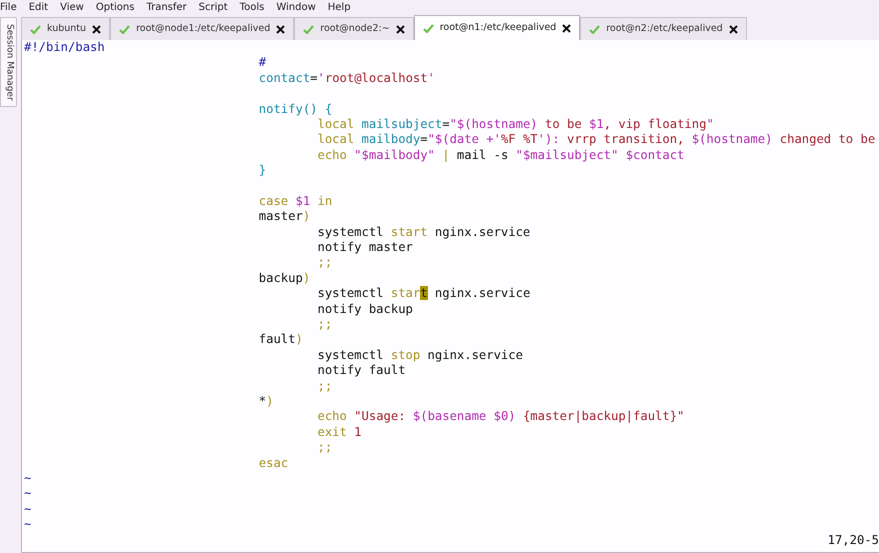  Describe the element at coordinates (339, 432) in the screenshot. I see `code-line: exit 1` at that location.